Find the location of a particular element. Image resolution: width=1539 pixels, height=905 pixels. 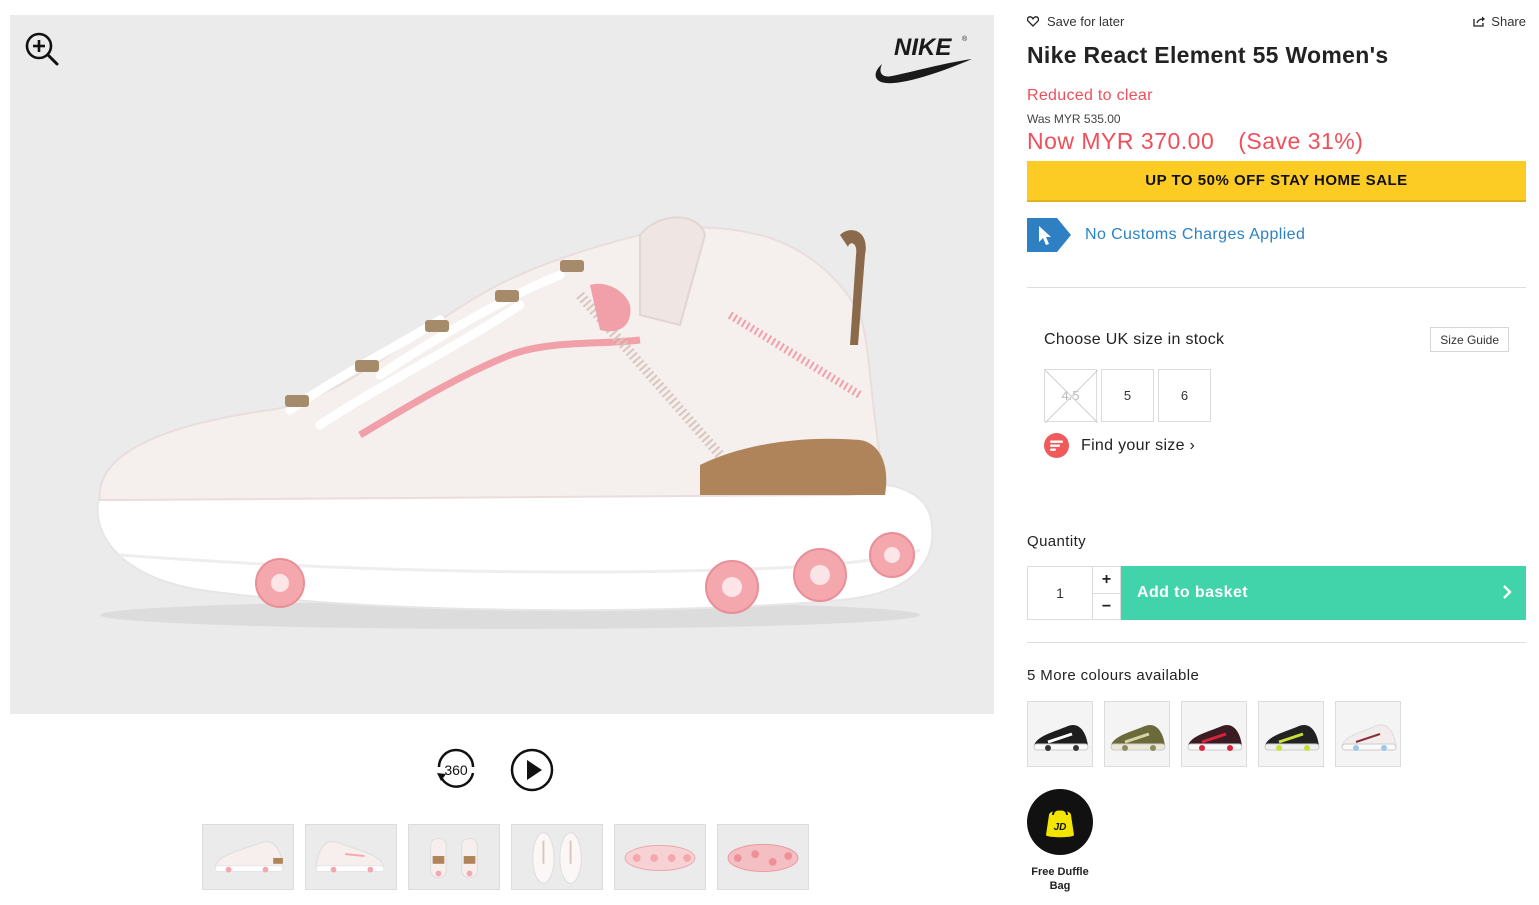

size-options: 4.5 5 6 is located at coordinates (1127, 396).